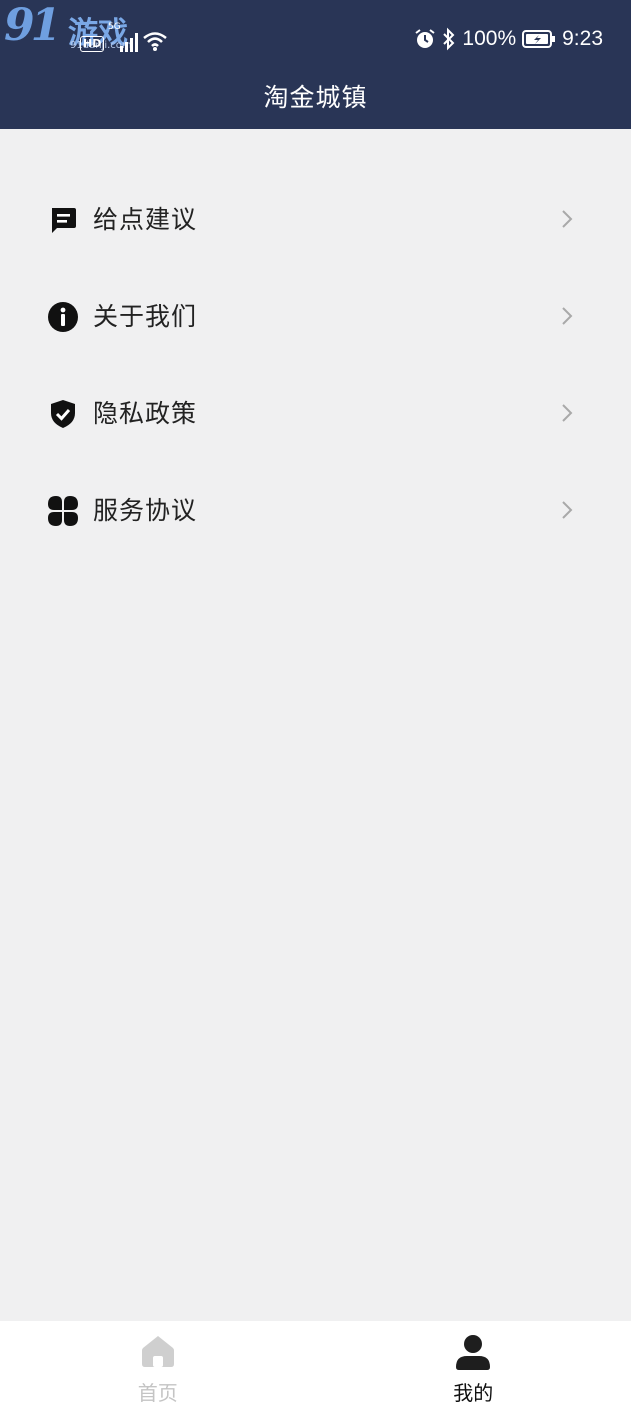  I want to click on tab-home: 首页, so click(158, 1367).